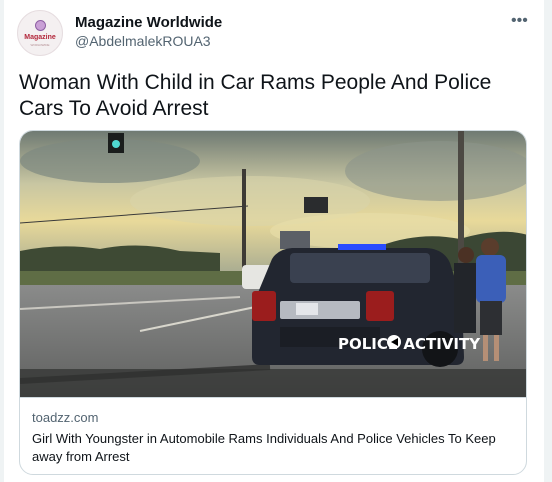  What do you see at coordinates (409, 344) in the screenshot?
I see `police-activity-logo: POLICE ACTIVITY` at bounding box center [409, 344].